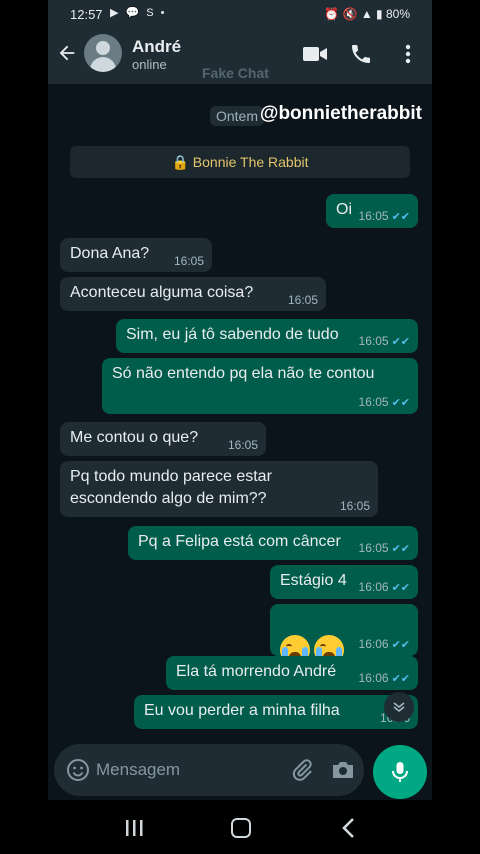 The width and height of the screenshot is (480, 854). I want to click on system-navigation-bar, so click(240, 827).